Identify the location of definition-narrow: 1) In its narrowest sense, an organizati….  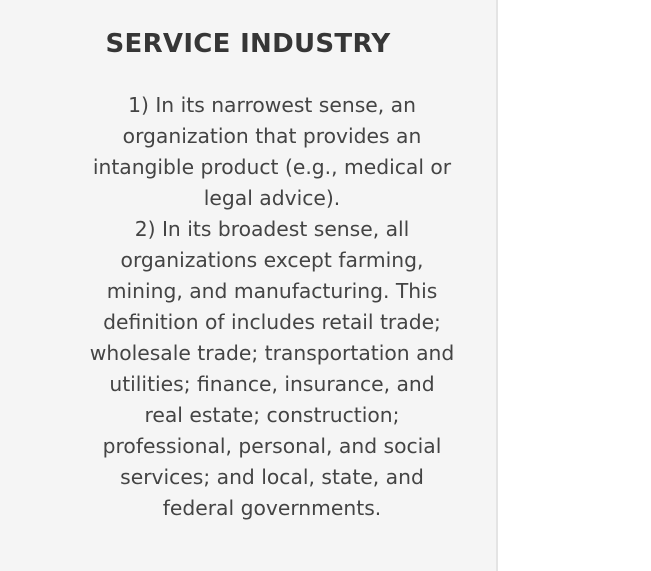
(272, 151).